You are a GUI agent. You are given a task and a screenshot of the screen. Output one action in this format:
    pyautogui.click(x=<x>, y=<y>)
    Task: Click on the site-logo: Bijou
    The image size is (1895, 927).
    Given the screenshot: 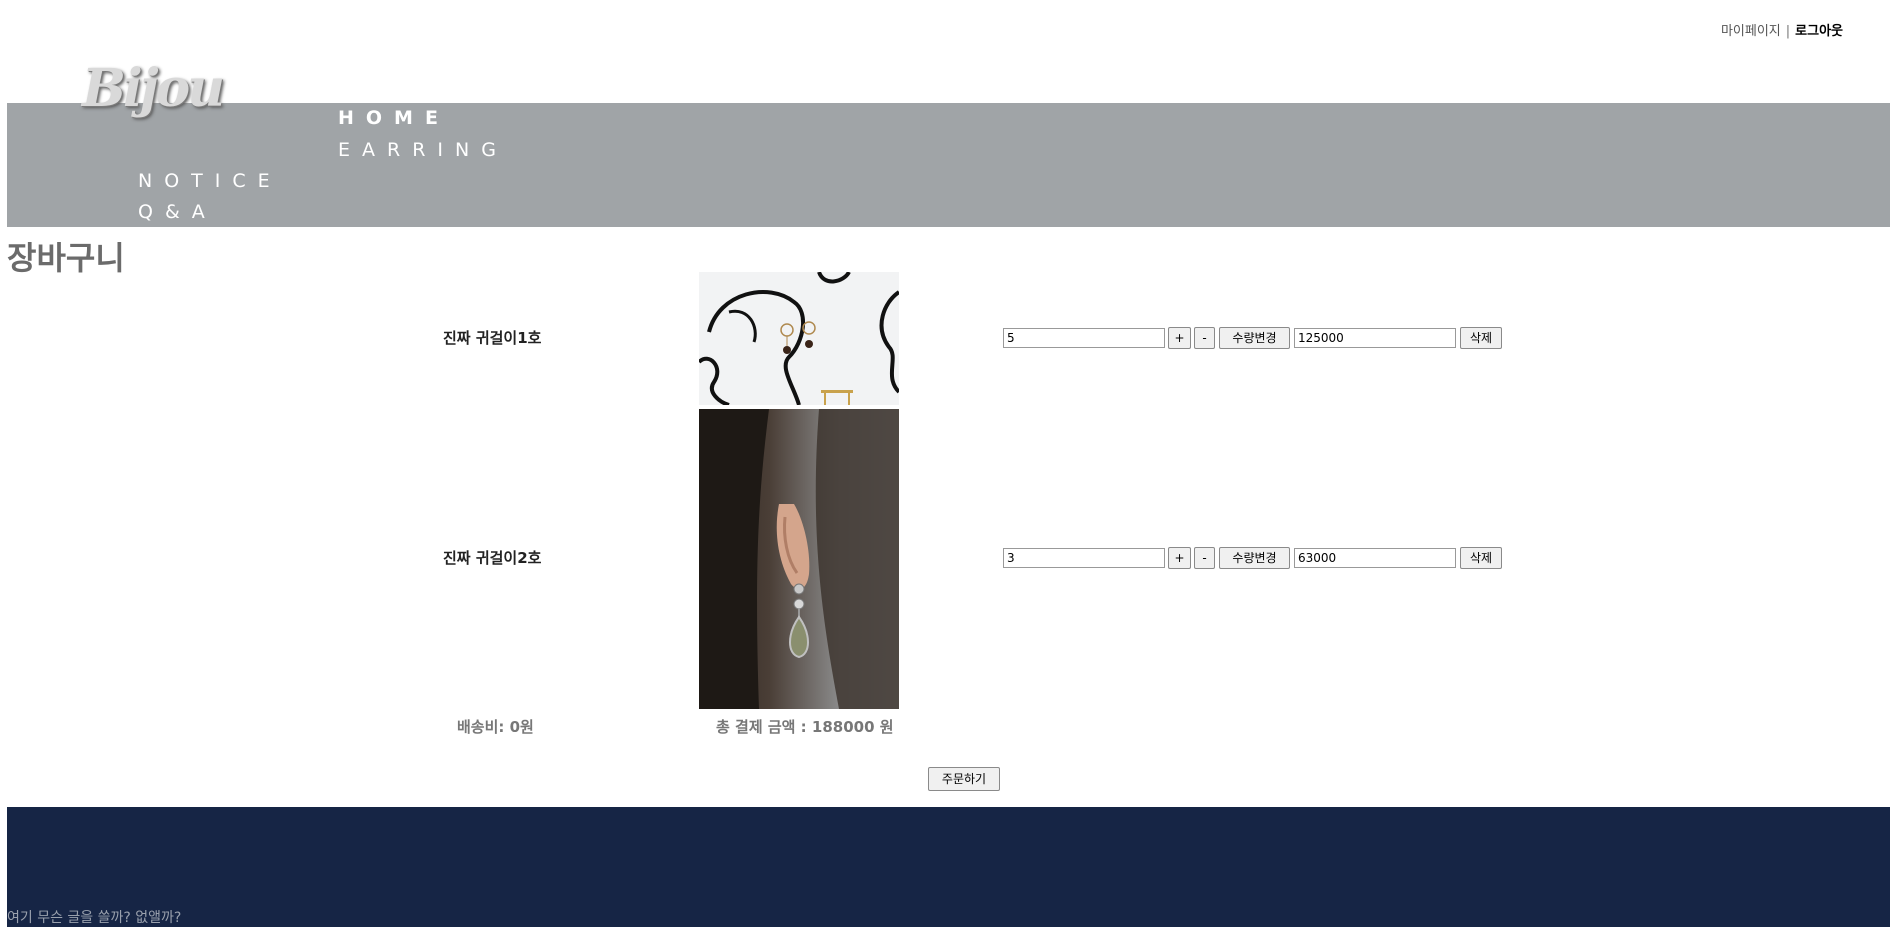 What is the action you would take?
    pyautogui.click(x=153, y=88)
    